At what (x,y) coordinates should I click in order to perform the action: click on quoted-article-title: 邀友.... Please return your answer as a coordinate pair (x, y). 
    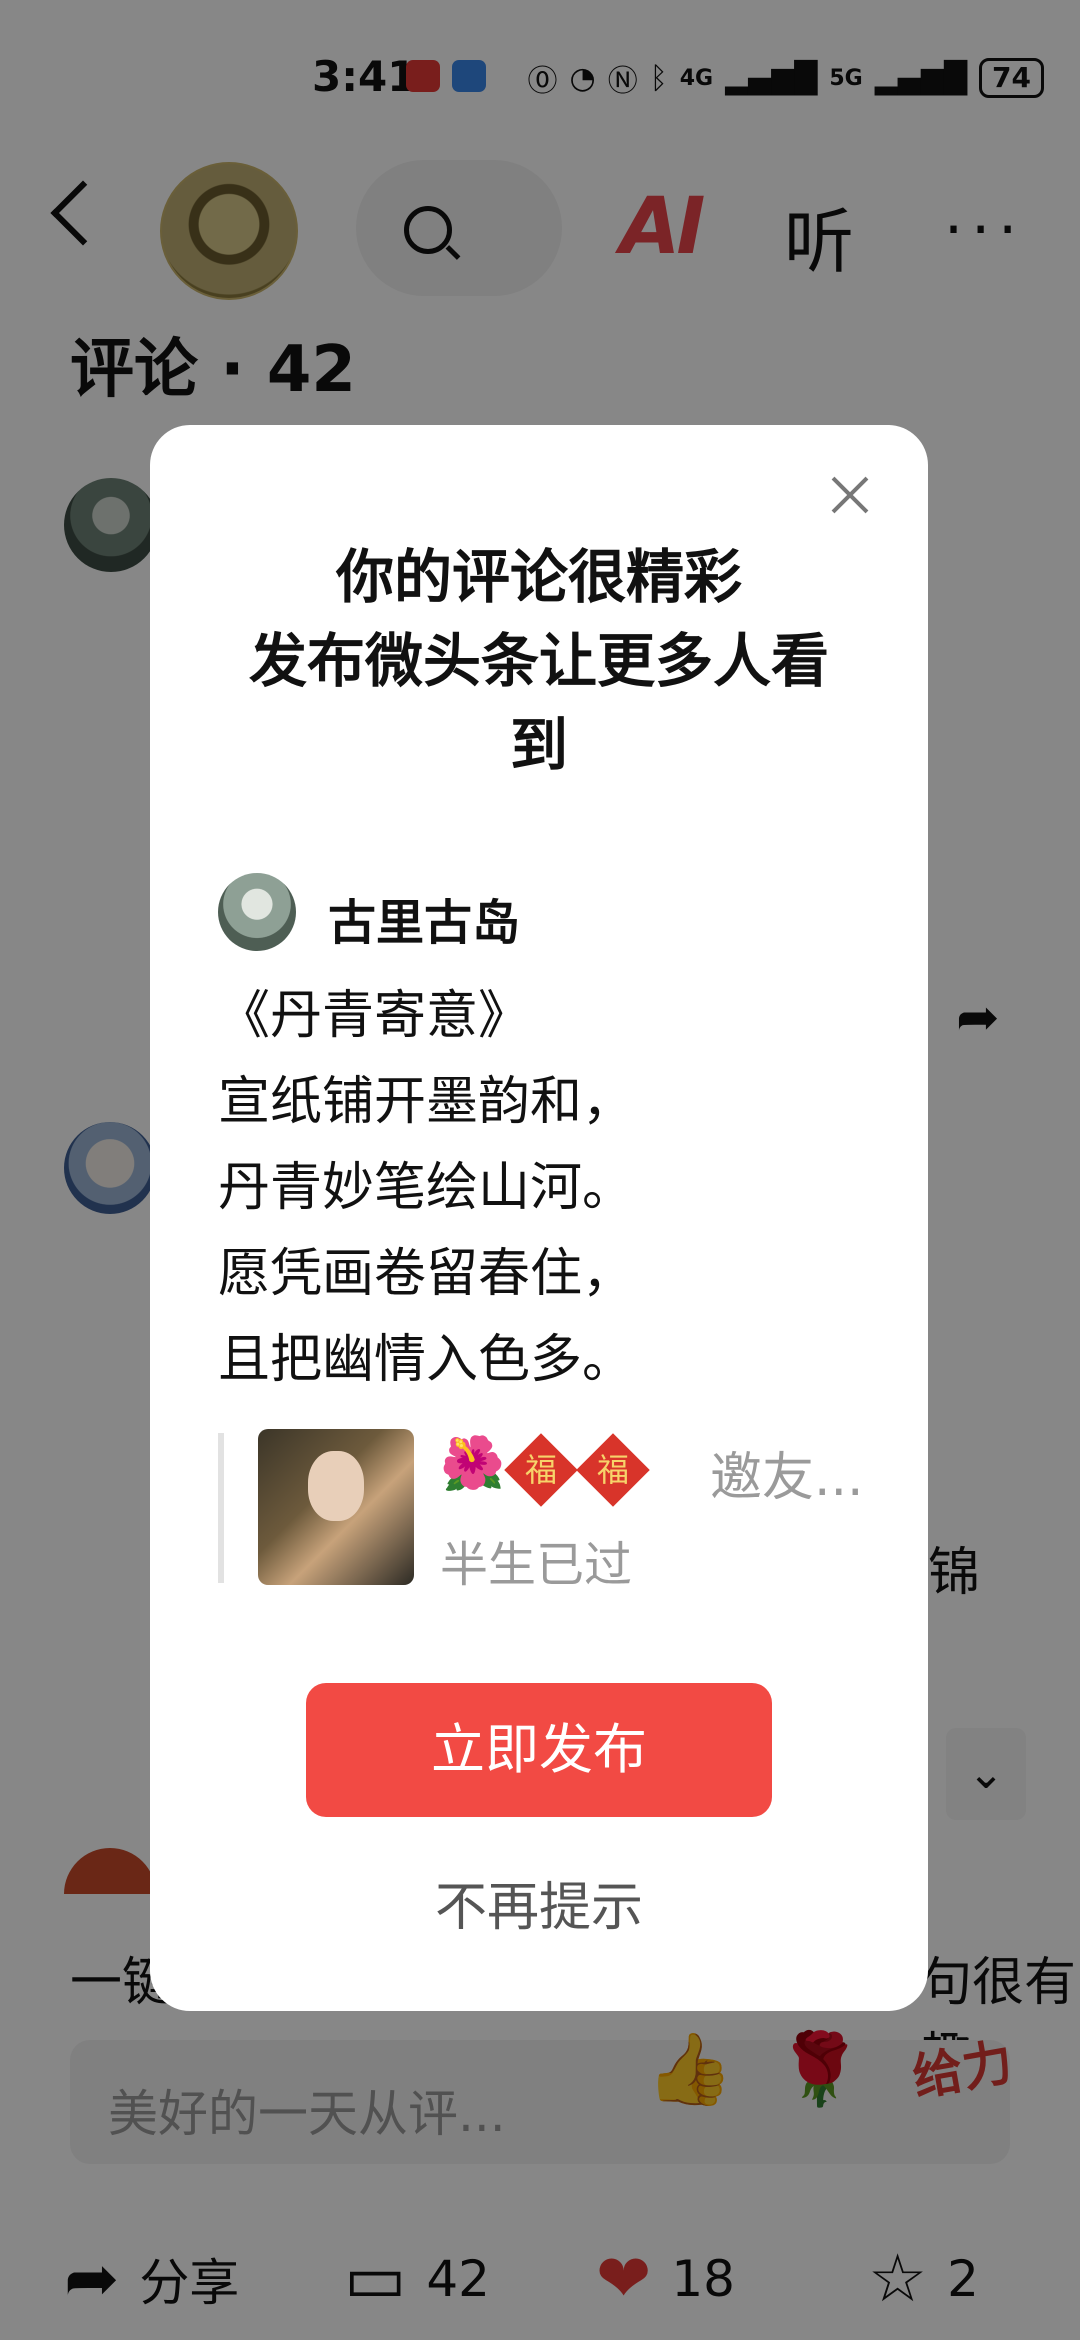
    Looking at the image, I should click on (787, 1478).